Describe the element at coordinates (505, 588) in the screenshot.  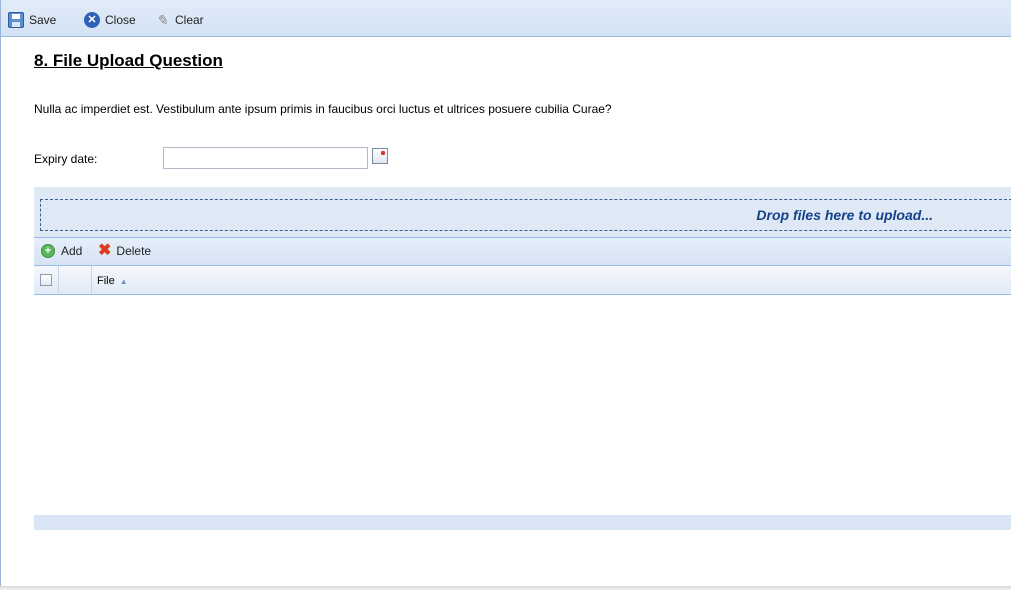
I see `window-shadow` at that location.